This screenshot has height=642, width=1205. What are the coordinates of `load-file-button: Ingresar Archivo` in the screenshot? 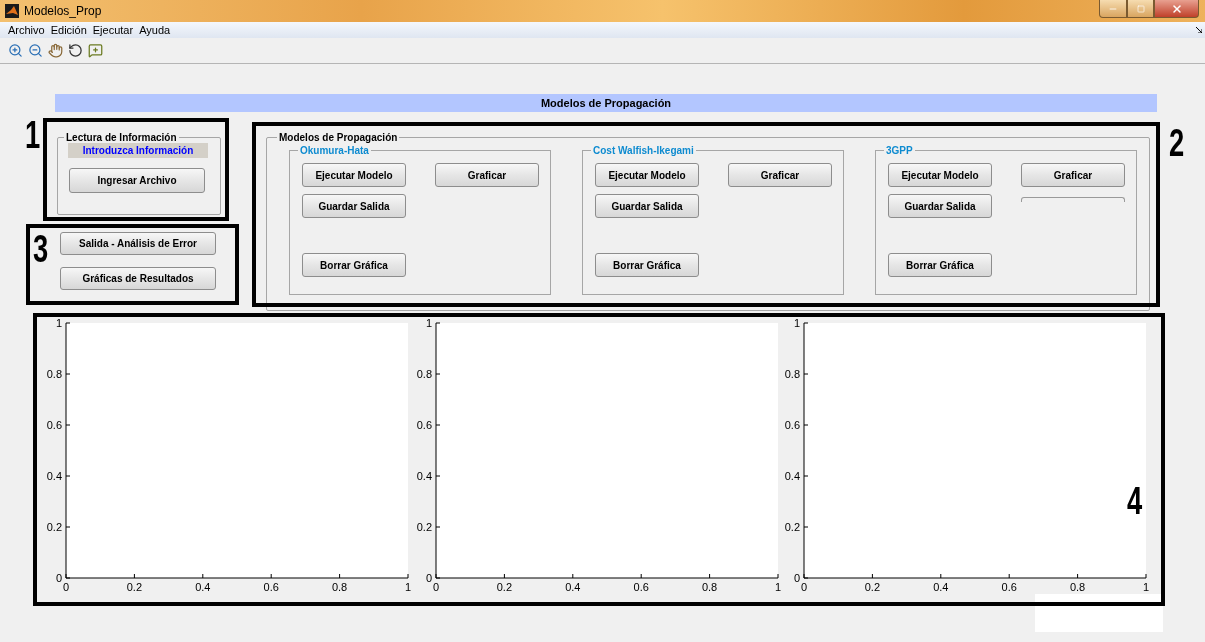 It's located at (137, 180).